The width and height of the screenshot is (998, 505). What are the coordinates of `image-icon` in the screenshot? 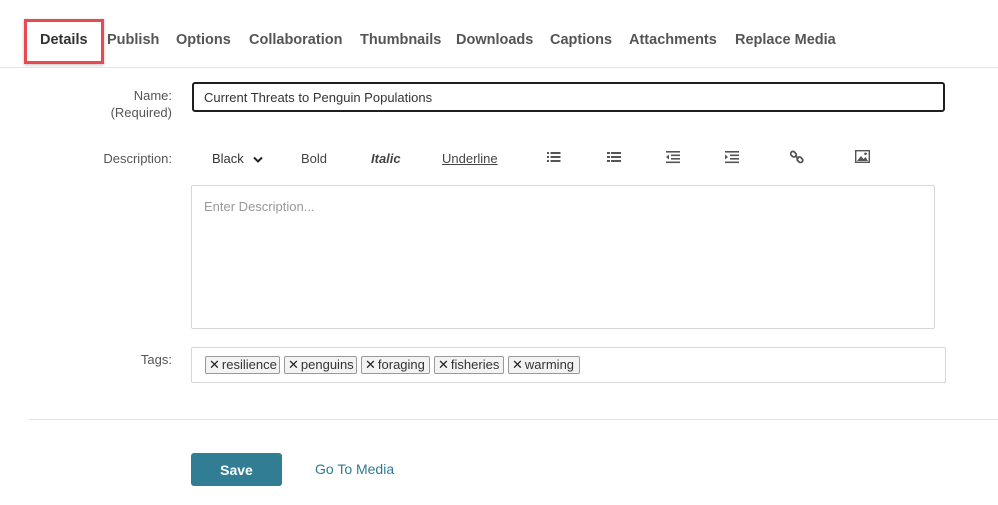 It's located at (863, 158).